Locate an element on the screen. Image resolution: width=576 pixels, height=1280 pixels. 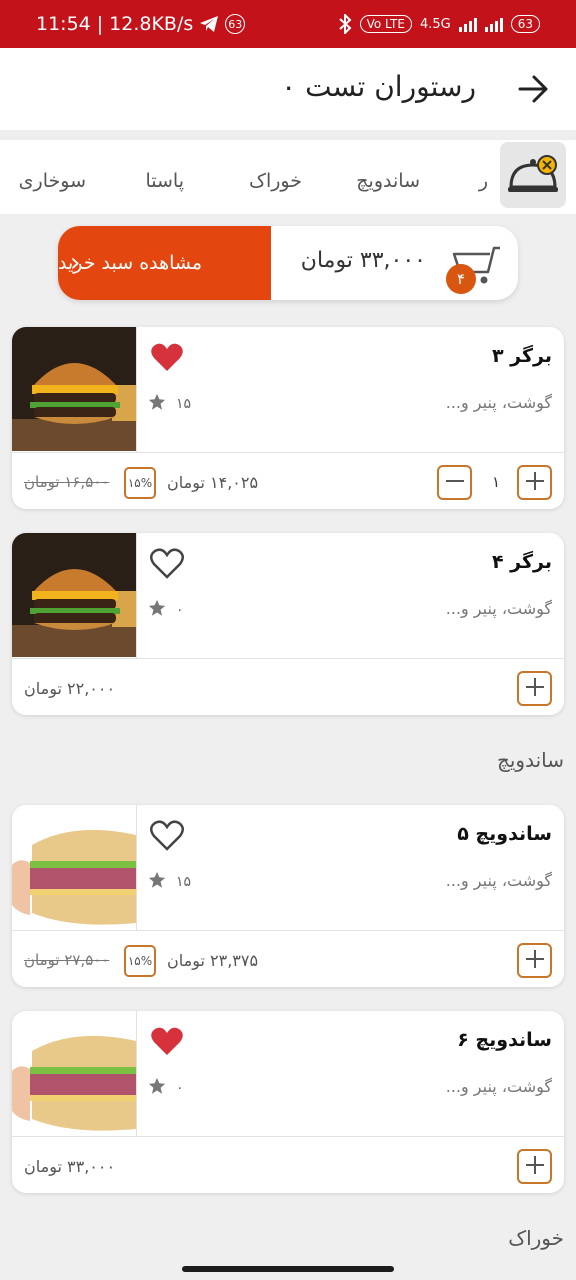
menu-item-card: ساندویچ ۶ گوشت، پنیر و... ۰ ۳۳,۰۰۰ تومان is located at coordinates (288, 1102).